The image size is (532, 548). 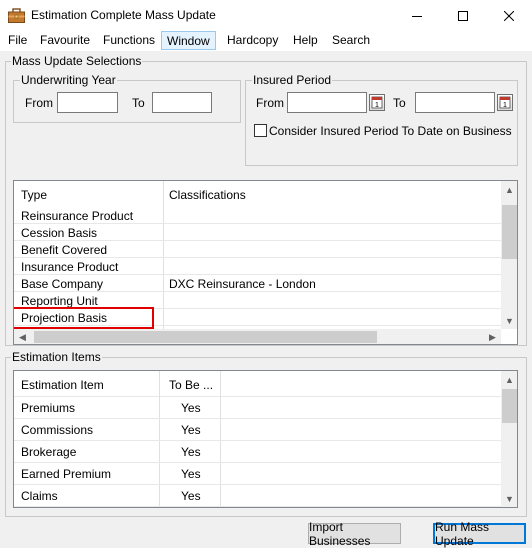 What do you see at coordinates (17, 40) in the screenshot?
I see `menu-file: File` at bounding box center [17, 40].